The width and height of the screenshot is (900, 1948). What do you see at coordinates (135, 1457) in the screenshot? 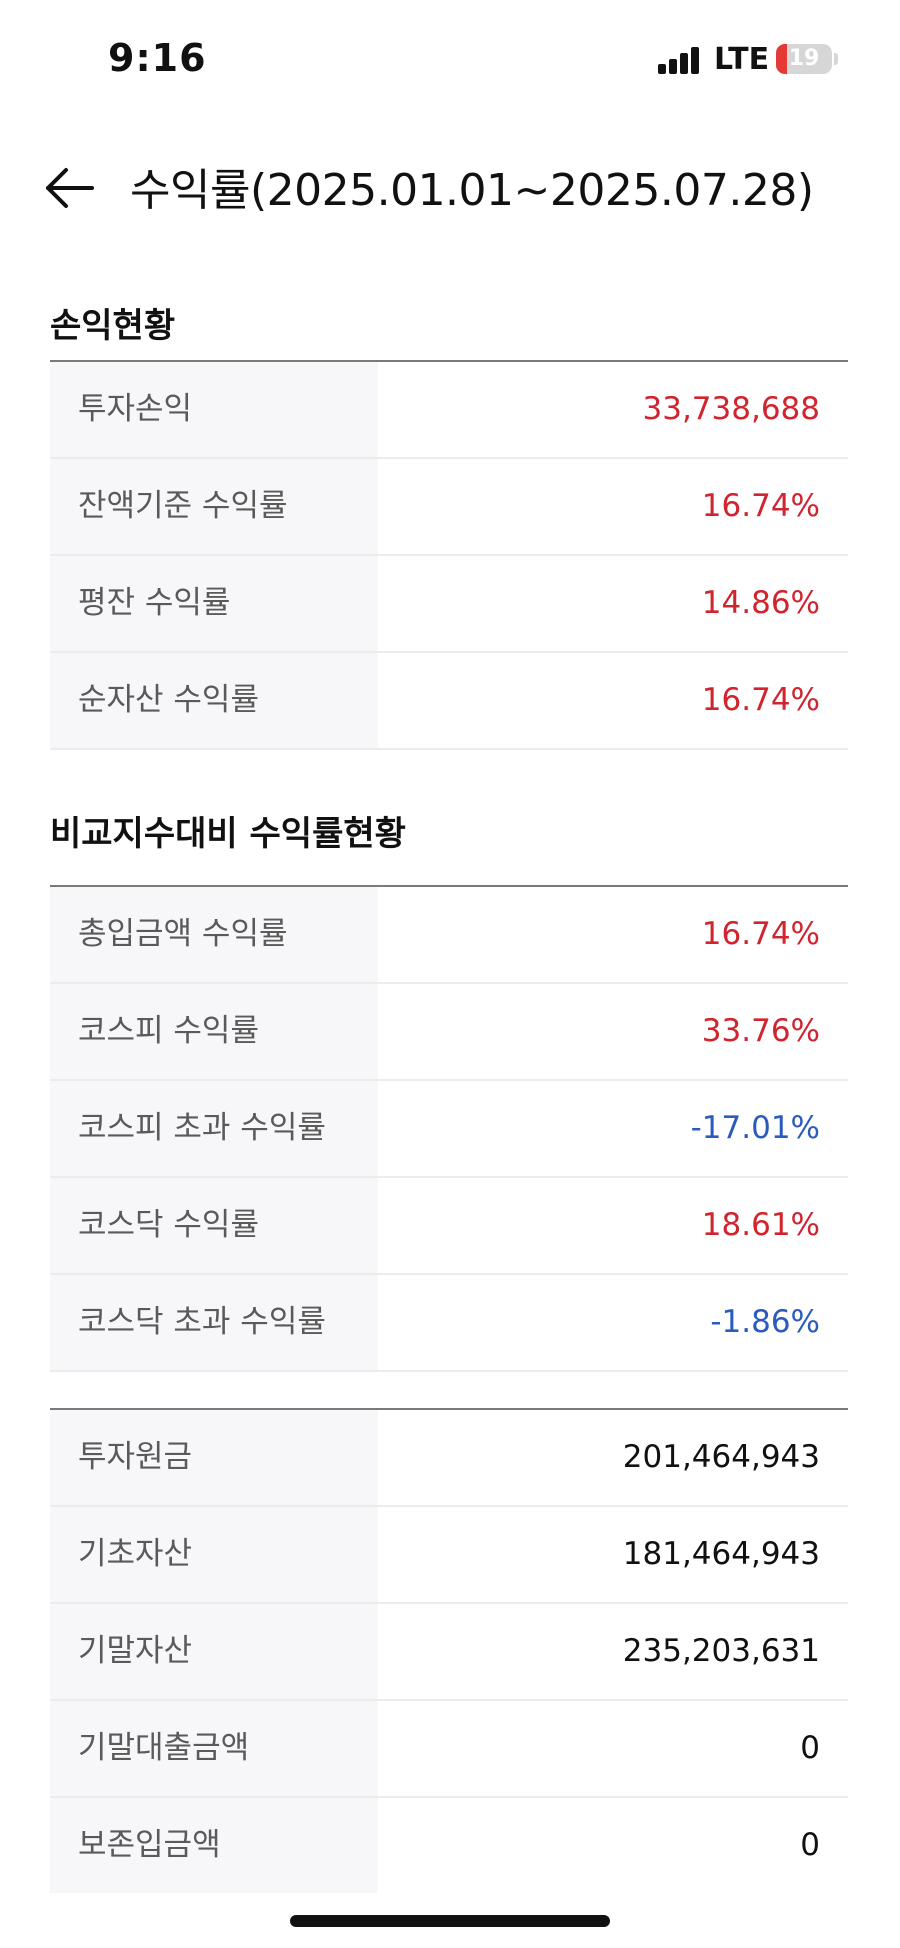
I see `row-label: 투자원금` at bounding box center [135, 1457].